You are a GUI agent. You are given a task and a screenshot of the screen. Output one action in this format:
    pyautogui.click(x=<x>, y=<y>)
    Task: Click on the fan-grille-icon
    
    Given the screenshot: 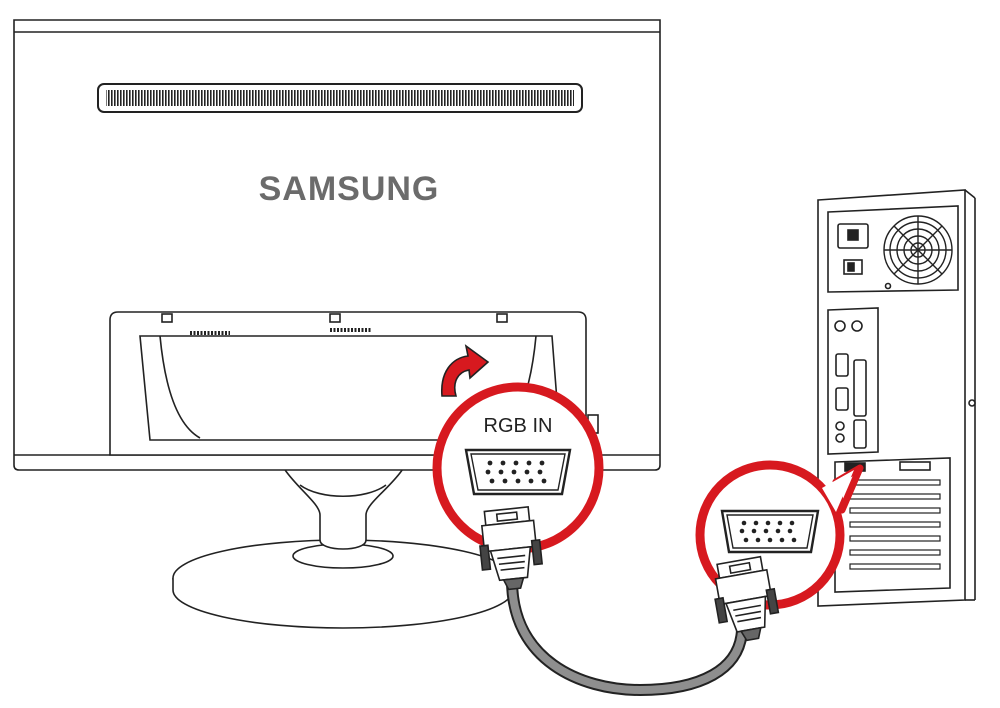 What is the action you would take?
    pyautogui.click(x=918, y=250)
    